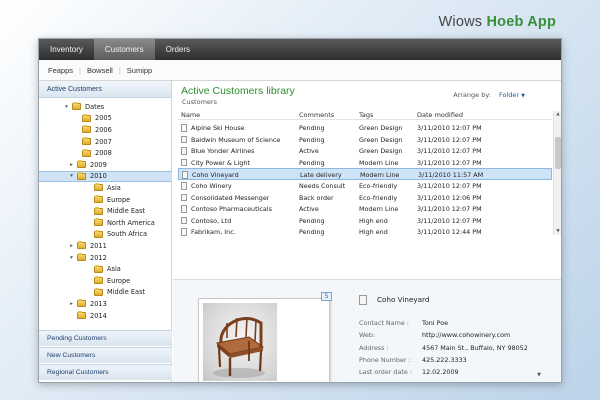  What do you see at coordinates (60, 70) in the screenshot?
I see `subnav-item-feapps: Feapps` at bounding box center [60, 70].